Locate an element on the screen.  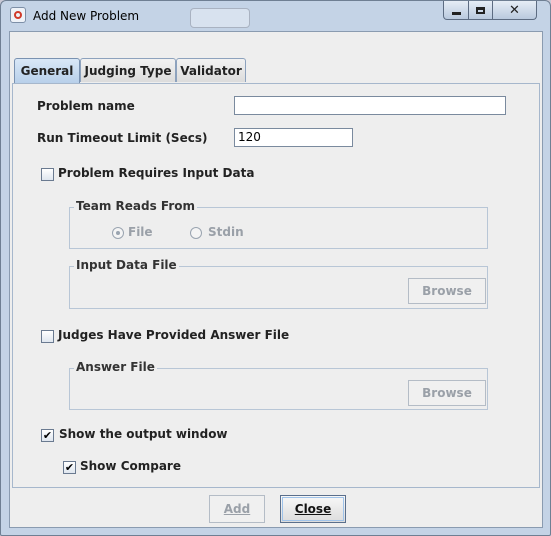
show-output-checkbox: ✔ is located at coordinates (47, 435).